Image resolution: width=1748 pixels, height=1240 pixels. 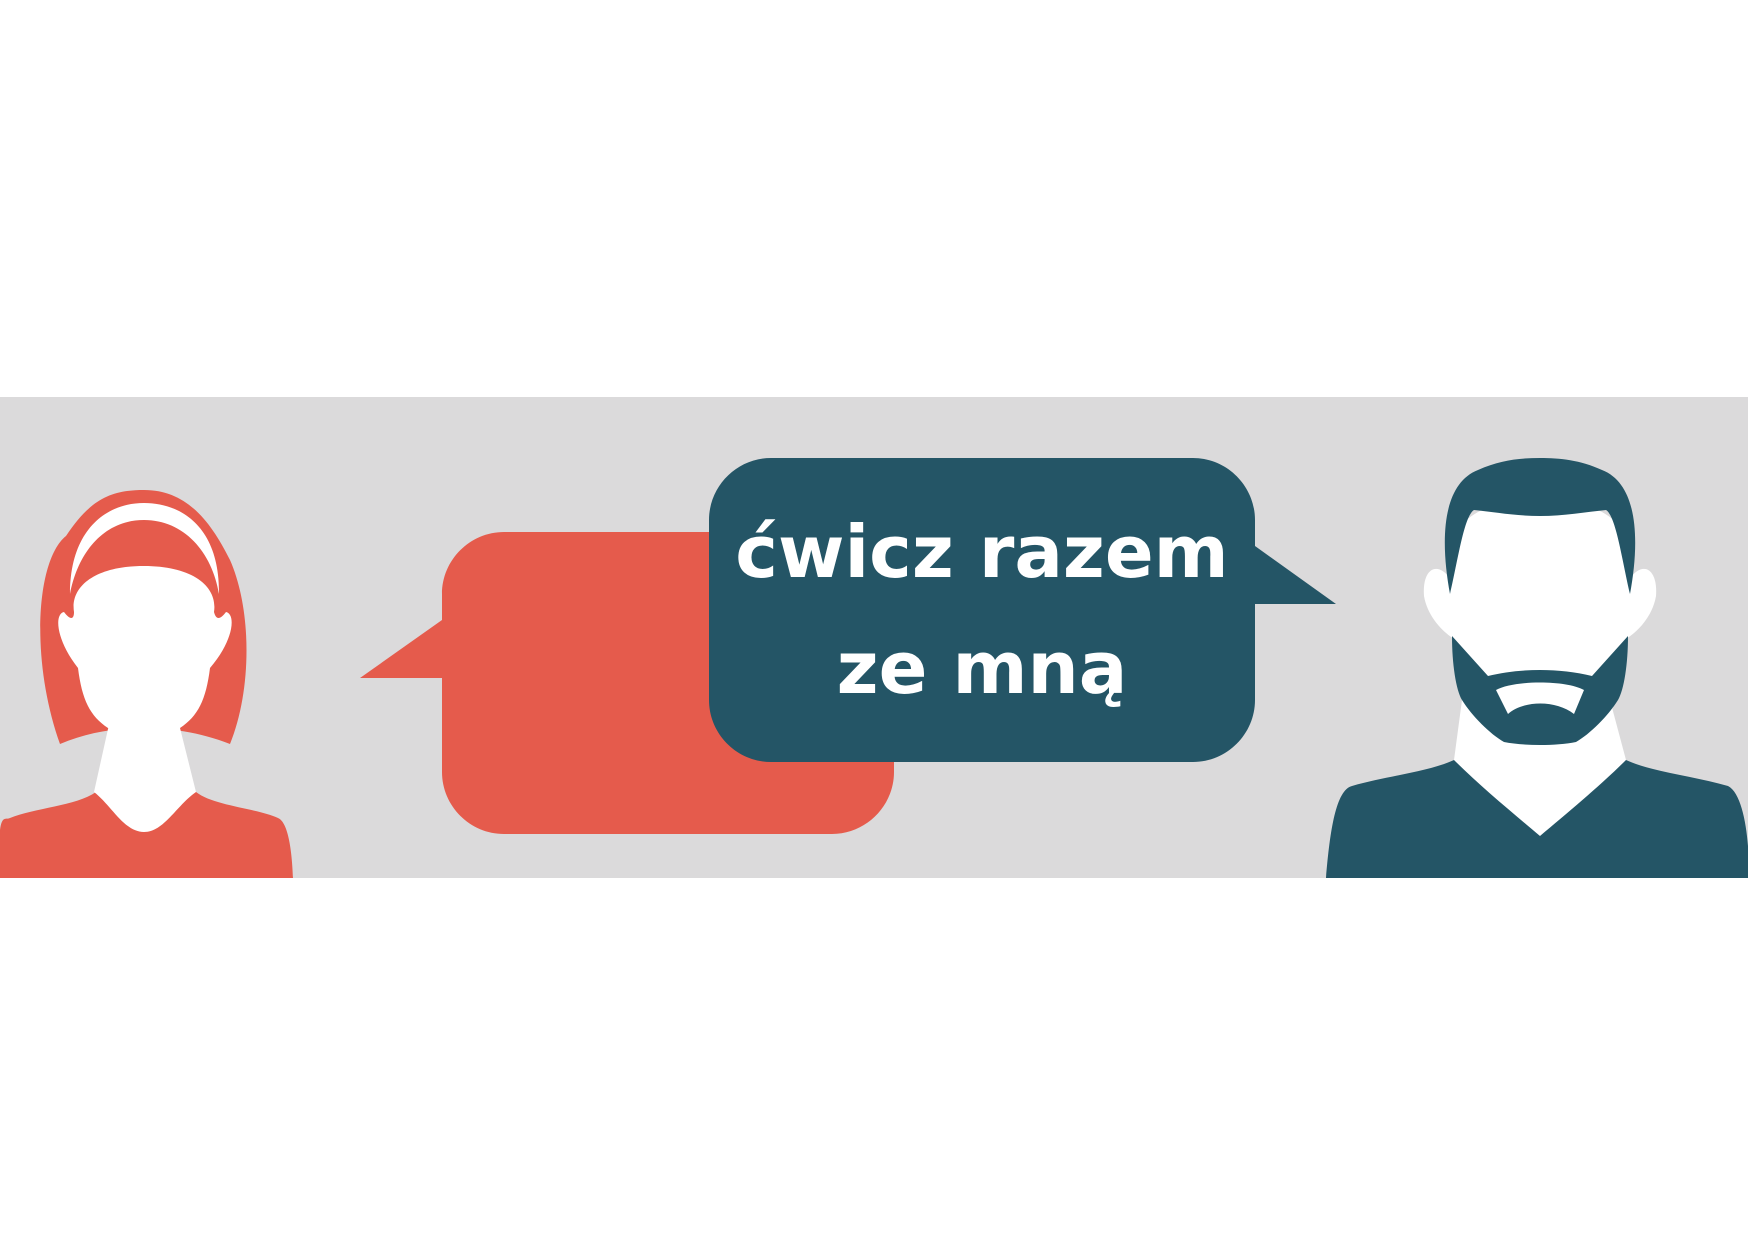 What do you see at coordinates (982, 668) in the screenshot?
I see `message-line-2: ze mną` at bounding box center [982, 668].